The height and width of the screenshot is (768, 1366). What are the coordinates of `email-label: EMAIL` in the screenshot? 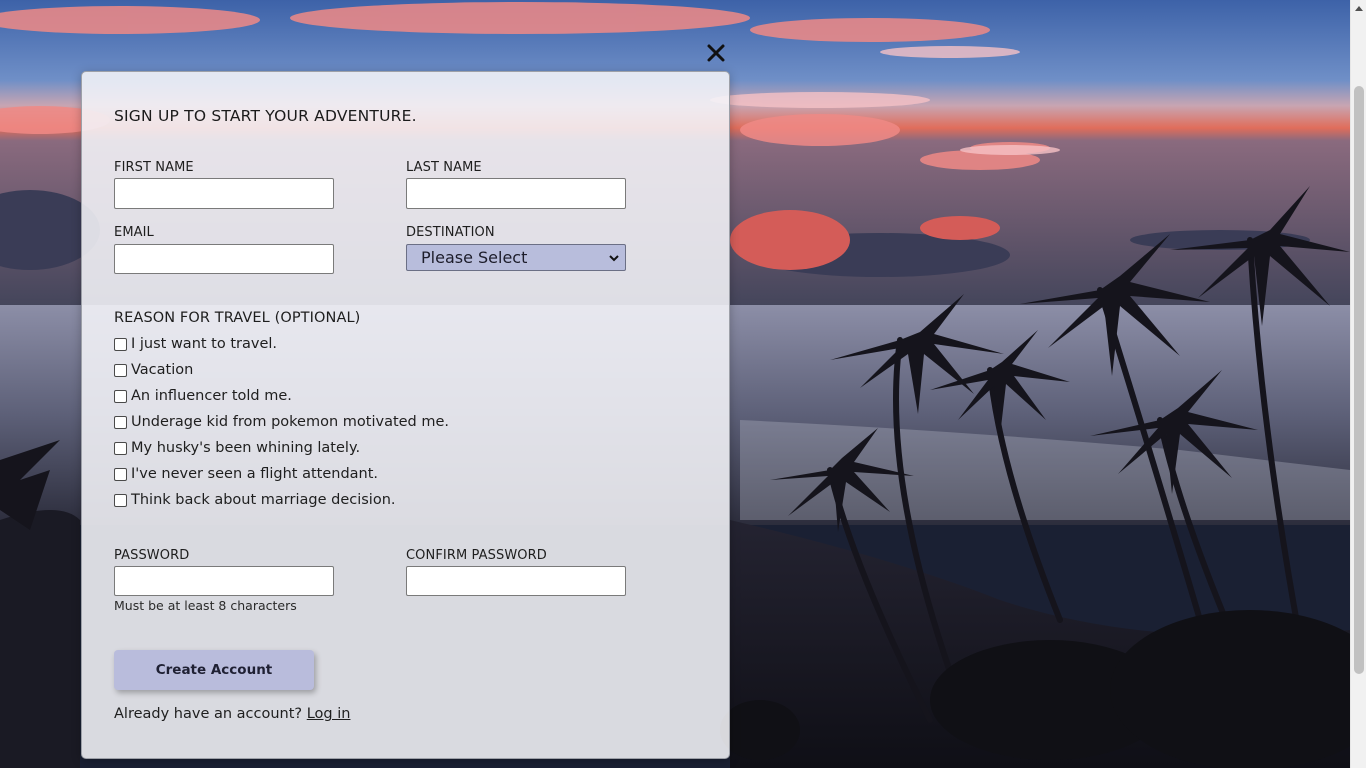 It's located at (134, 232).